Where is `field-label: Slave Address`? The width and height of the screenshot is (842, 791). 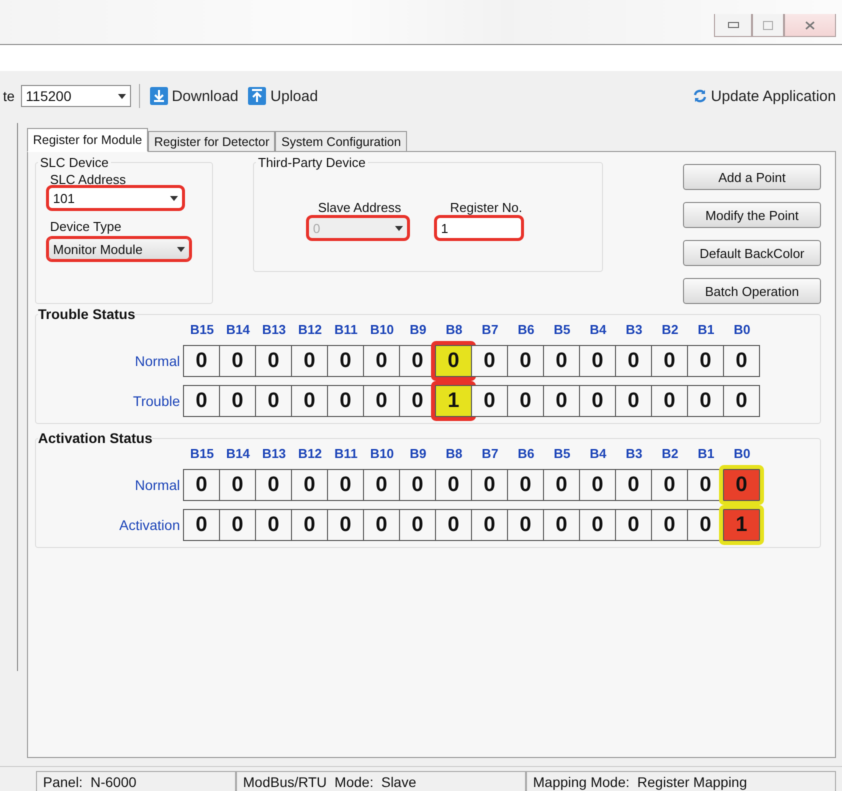 field-label: Slave Address is located at coordinates (360, 207).